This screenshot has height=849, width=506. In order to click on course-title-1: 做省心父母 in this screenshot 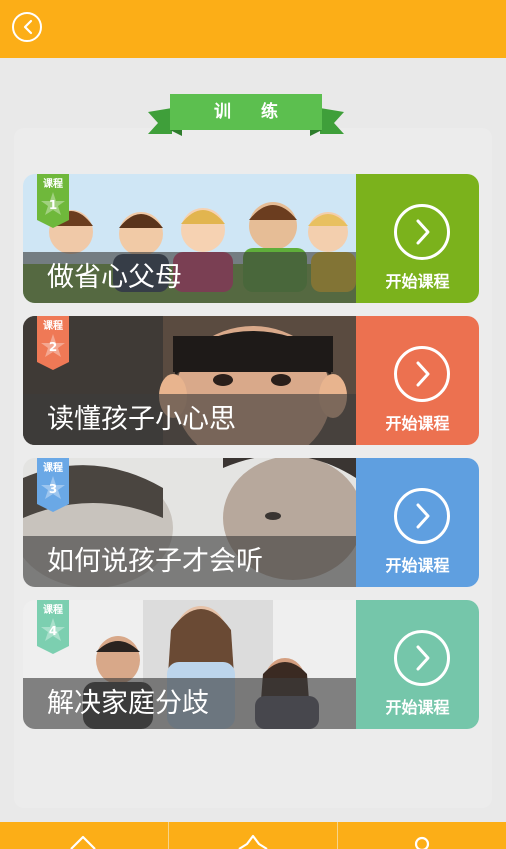, I will do `click(114, 277)`.